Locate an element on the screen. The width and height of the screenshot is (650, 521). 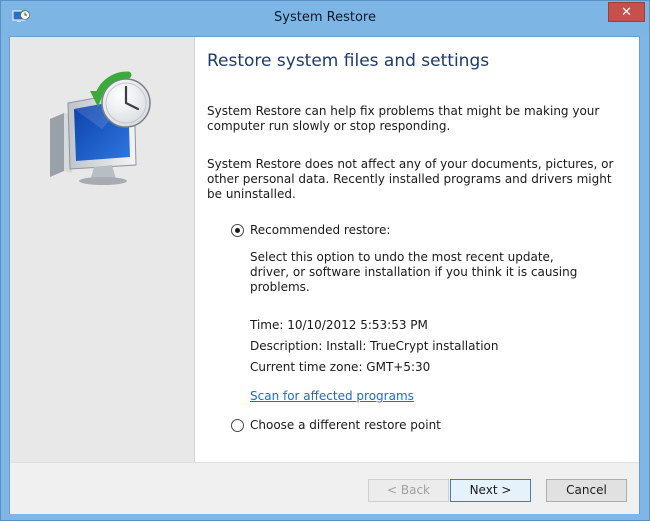
current-time-zone: Current time zone: GMT+5:30 is located at coordinates (340, 367).